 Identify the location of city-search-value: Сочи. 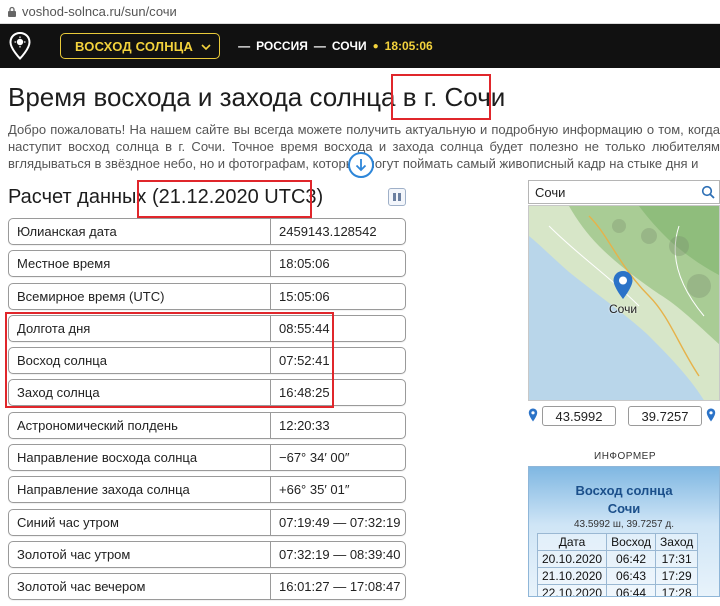
(550, 192).